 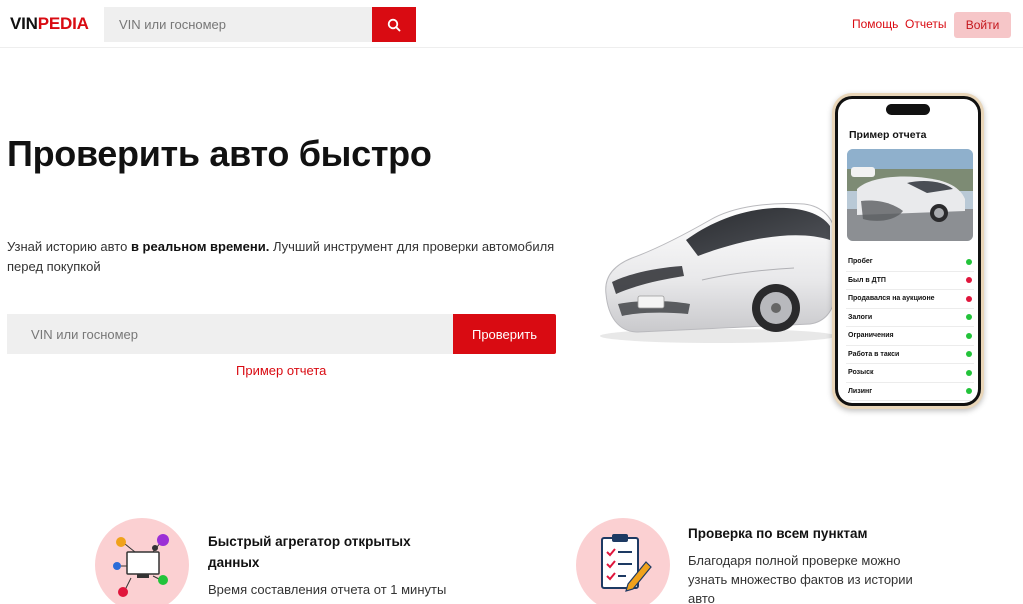 What do you see at coordinates (281, 370) in the screenshot?
I see `sample-report-link: Пример отчета` at bounding box center [281, 370].